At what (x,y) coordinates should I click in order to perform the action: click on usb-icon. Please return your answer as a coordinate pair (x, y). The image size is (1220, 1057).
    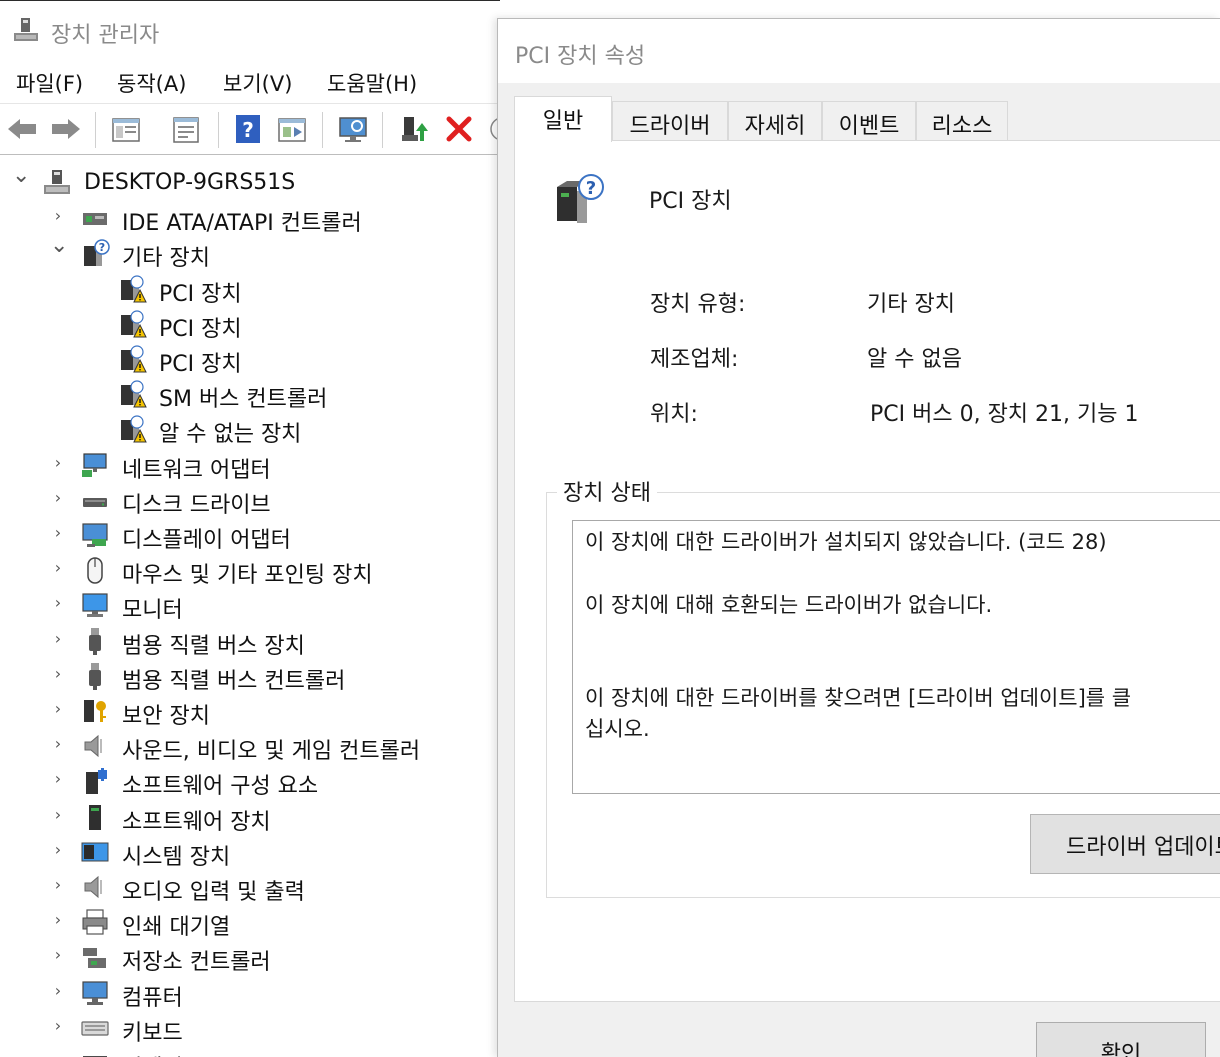
    Looking at the image, I should click on (95, 641).